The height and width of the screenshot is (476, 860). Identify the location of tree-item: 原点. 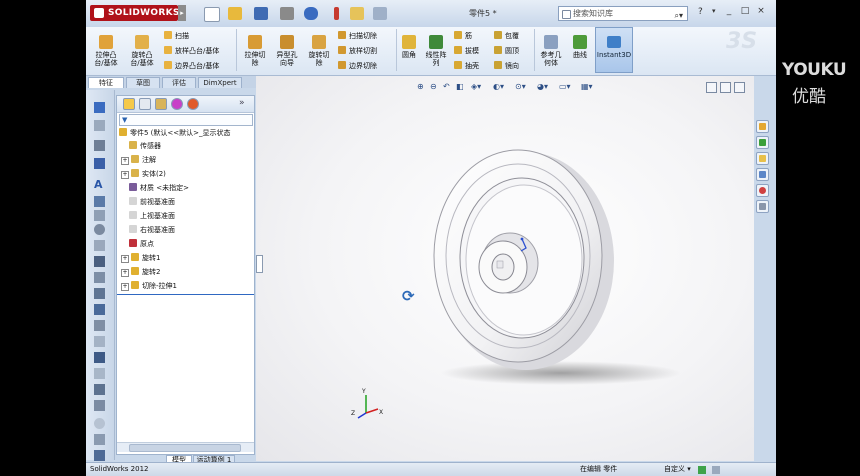
(137, 244).